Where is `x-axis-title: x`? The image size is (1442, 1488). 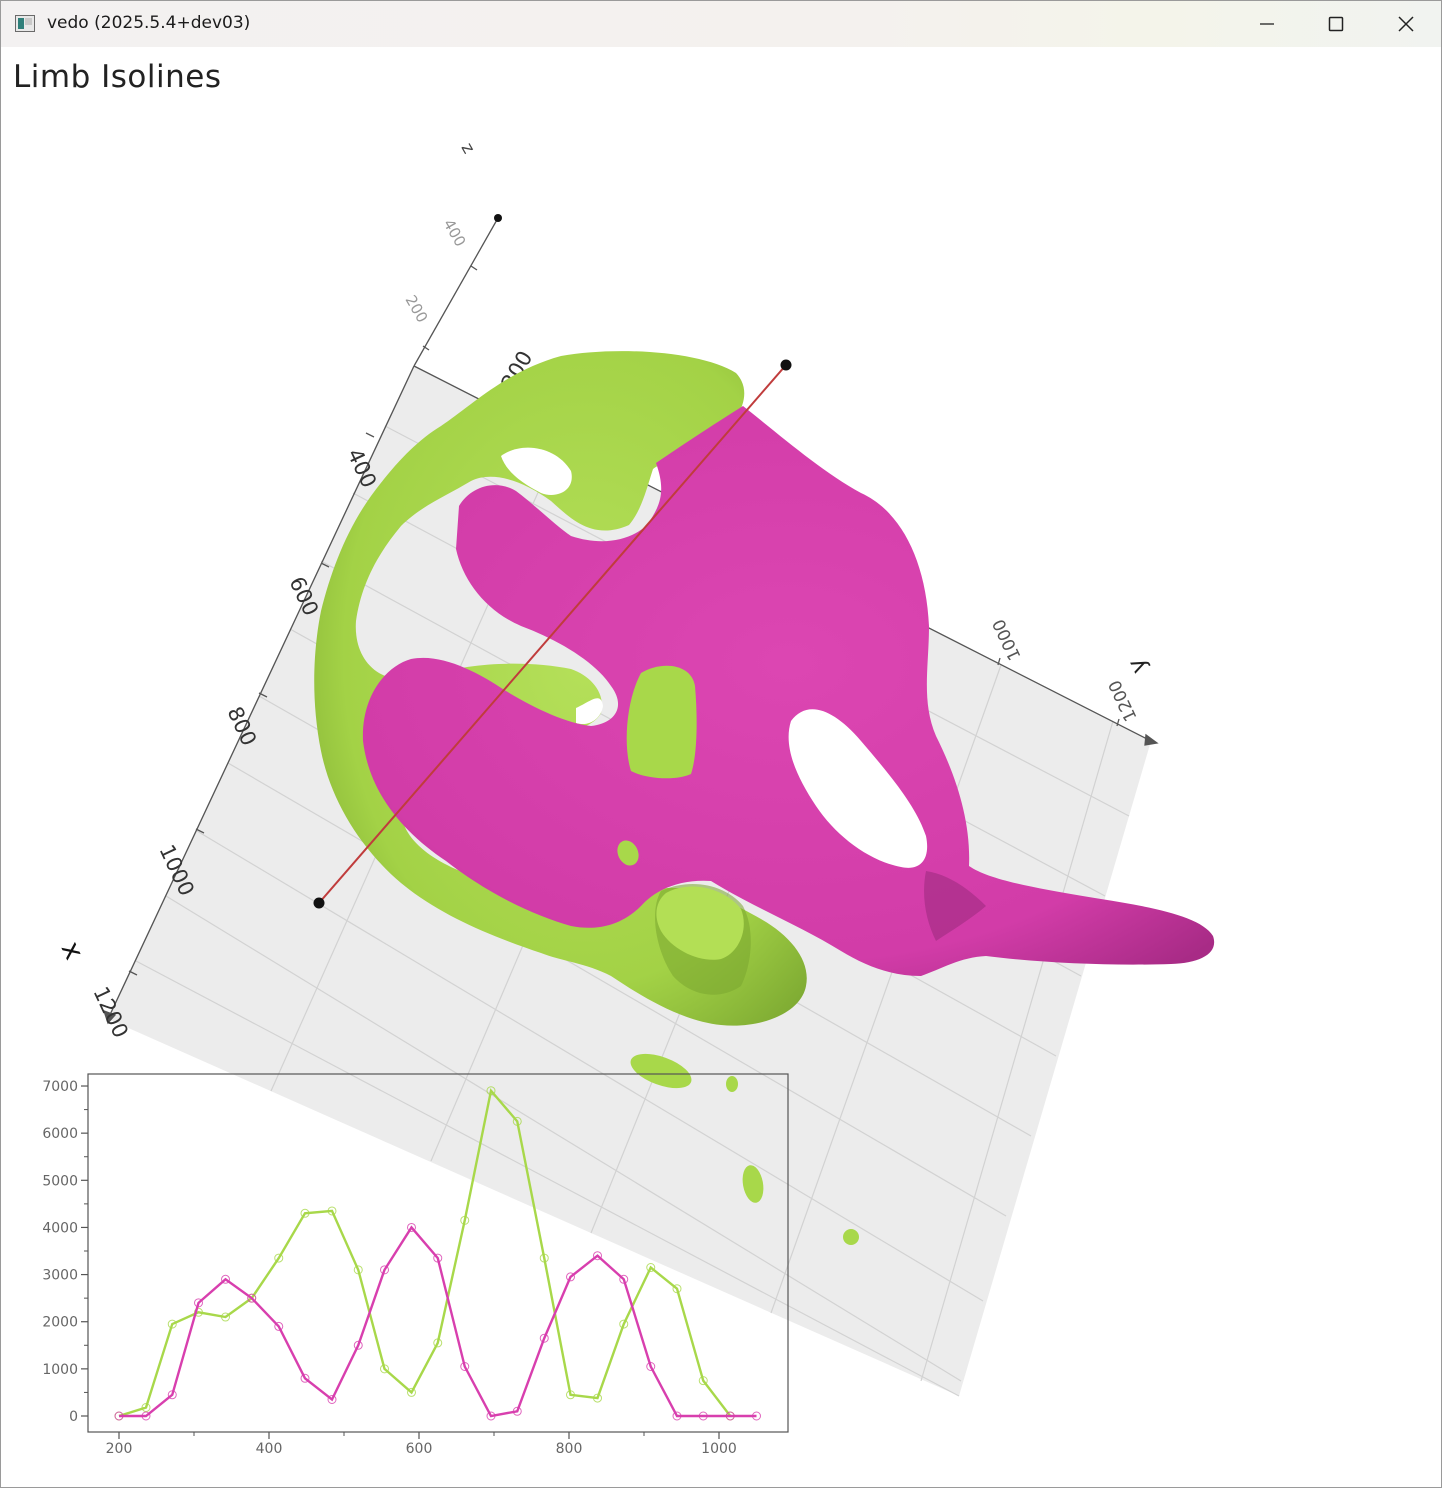
x-axis-title: x is located at coordinates (72, 951).